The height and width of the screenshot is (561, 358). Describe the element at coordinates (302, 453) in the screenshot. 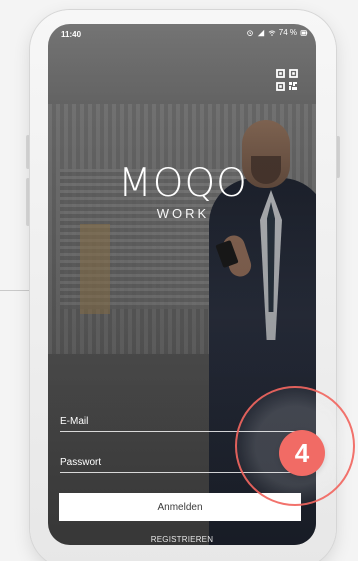

I see `step-number-badge: 4` at that location.